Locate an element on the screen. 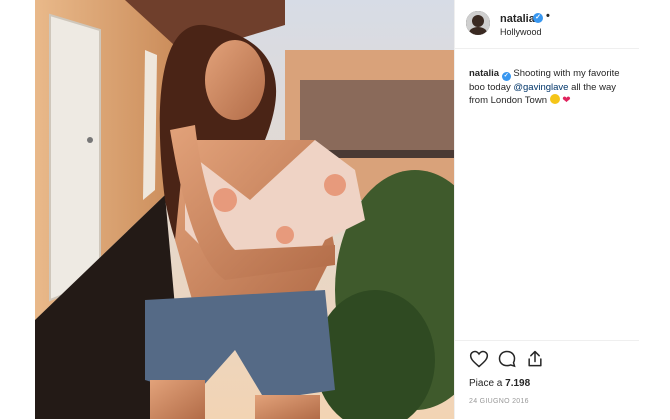  likes-label: Piace a is located at coordinates (486, 383).